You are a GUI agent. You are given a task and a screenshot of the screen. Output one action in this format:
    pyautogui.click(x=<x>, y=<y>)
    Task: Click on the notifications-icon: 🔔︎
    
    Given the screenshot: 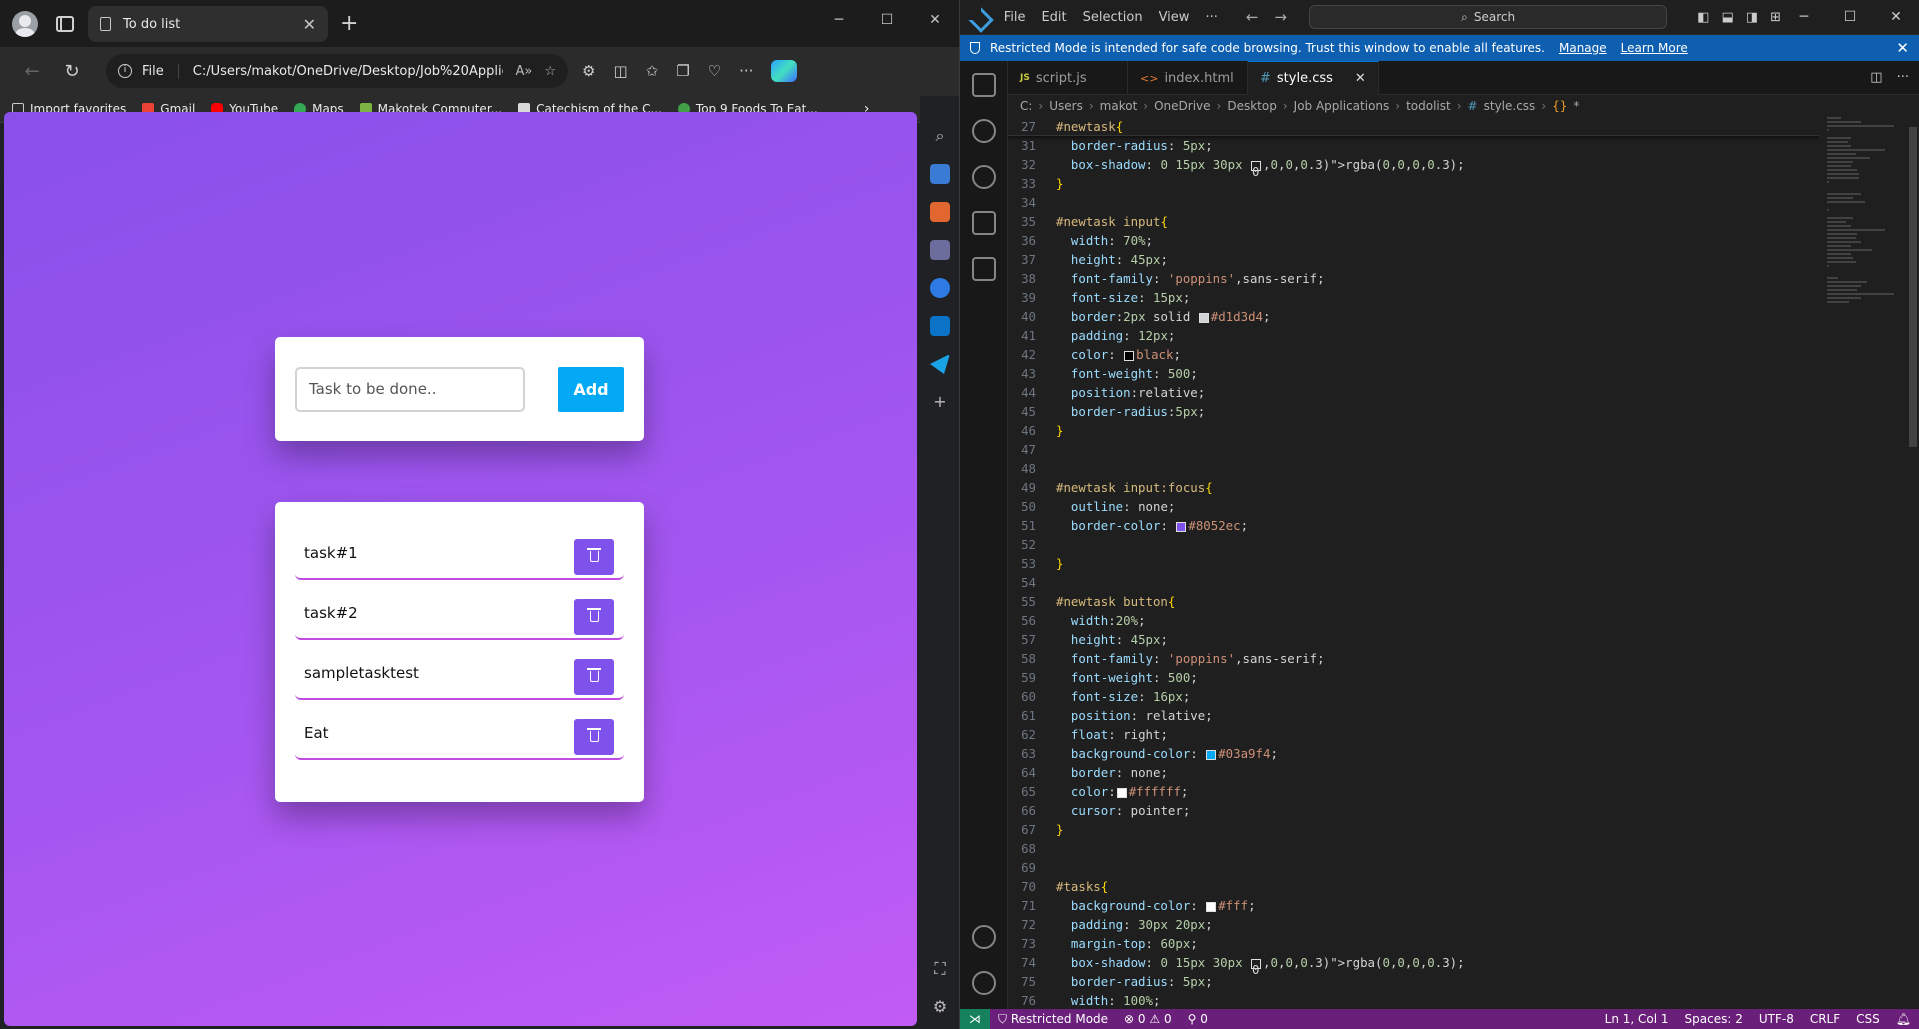 What is the action you would take?
    pyautogui.click(x=1903, y=1019)
    